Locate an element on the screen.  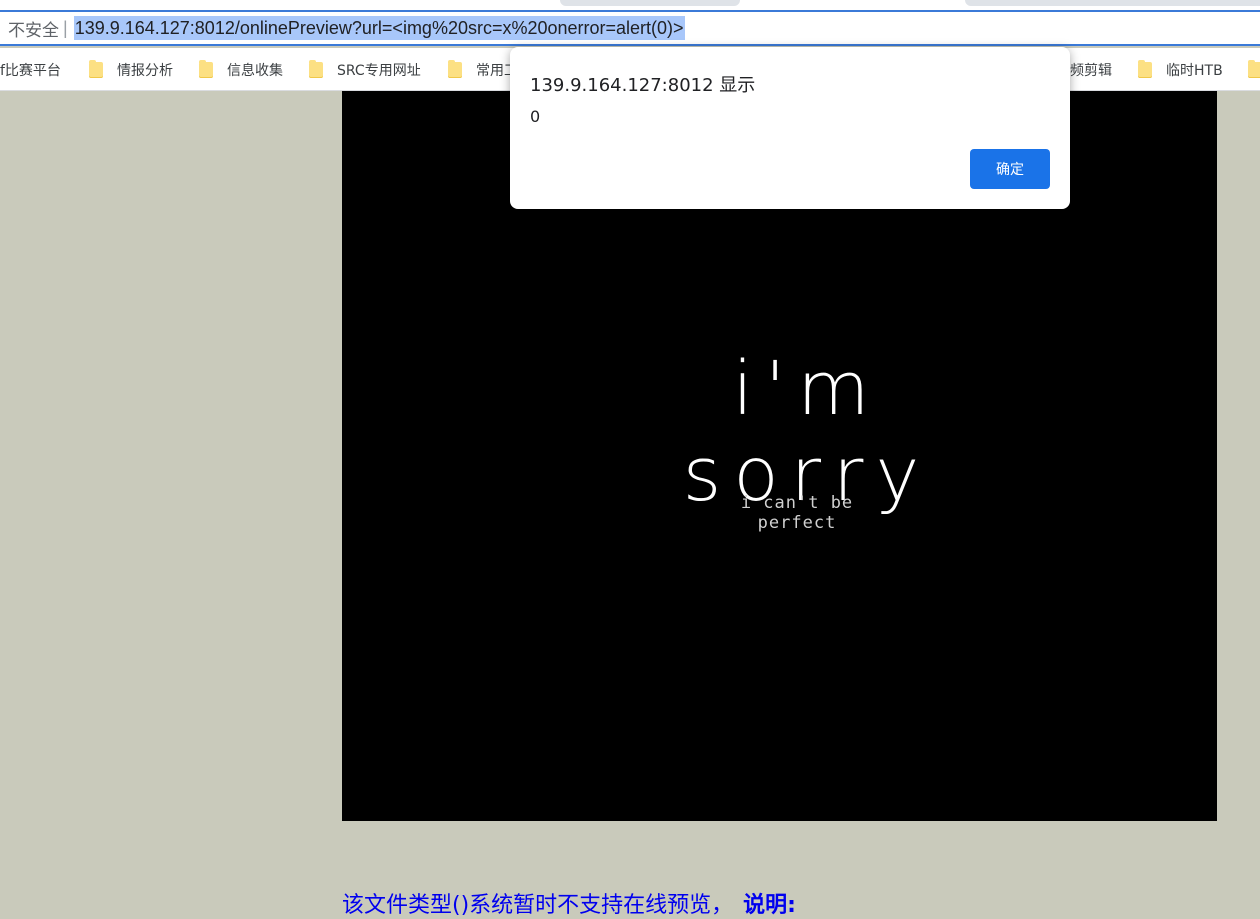
alert-dialog: 139.9.164.127:8012 显示 0 确定 is located at coordinates (790, 128).